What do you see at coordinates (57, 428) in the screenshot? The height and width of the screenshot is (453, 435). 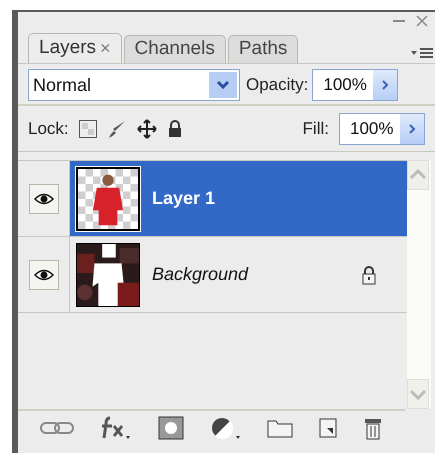 I see `link-icon` at bounding box center [57, 428].